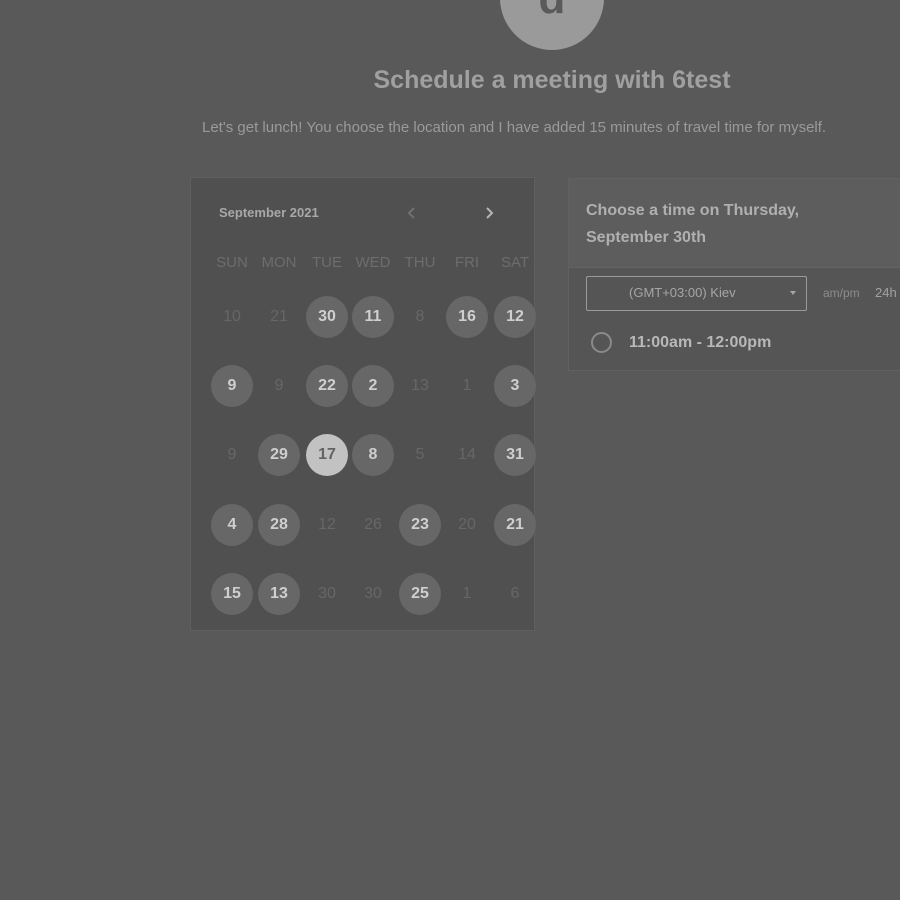 The height and width of the screenshot is (900, 900). I want to click on chevron-left-icon, so click(411, 213).